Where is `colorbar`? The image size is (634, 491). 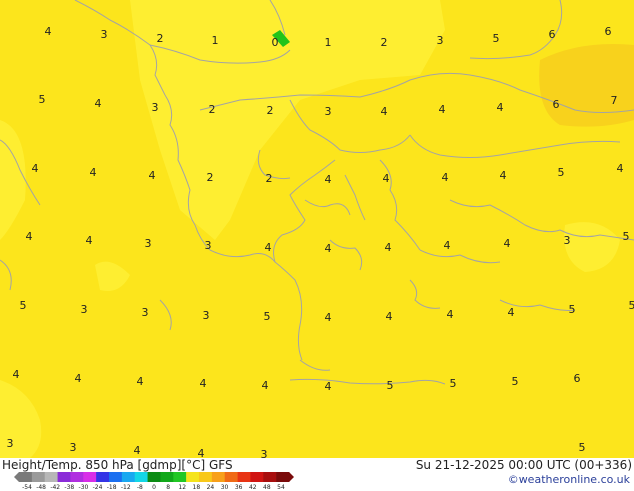 colorbar is located at coordinates (154, 477).